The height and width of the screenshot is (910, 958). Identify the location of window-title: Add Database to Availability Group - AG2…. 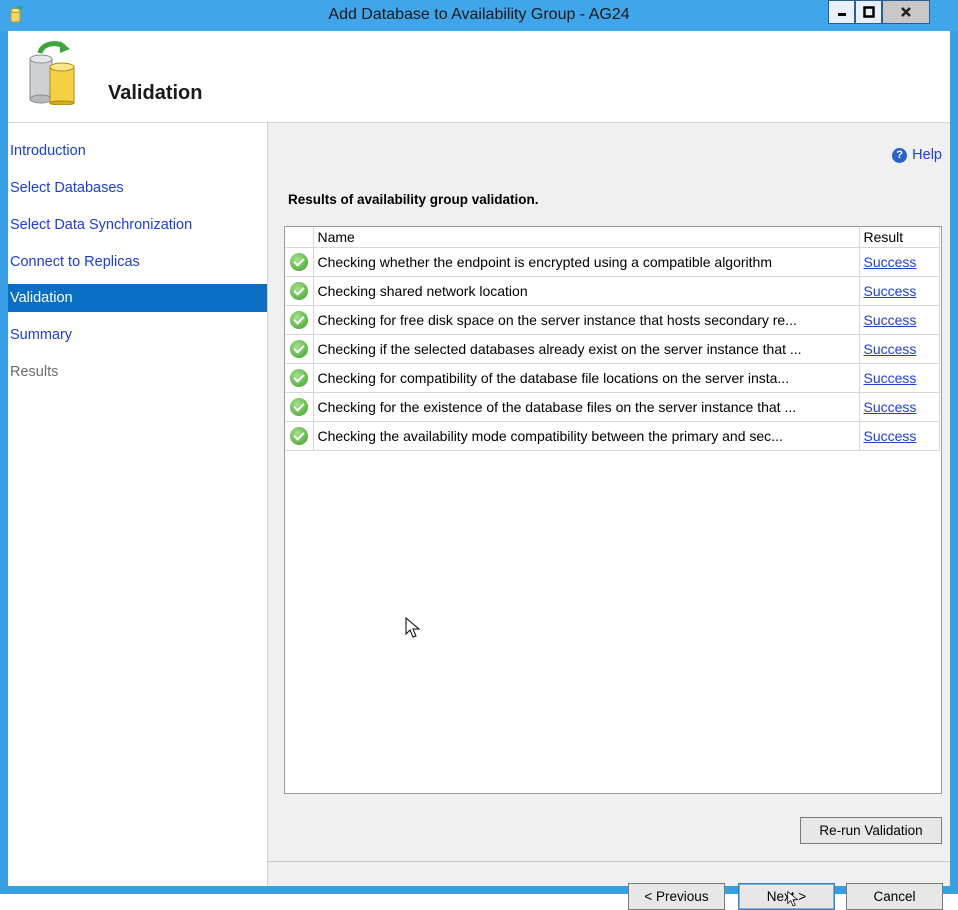
(479, 14).